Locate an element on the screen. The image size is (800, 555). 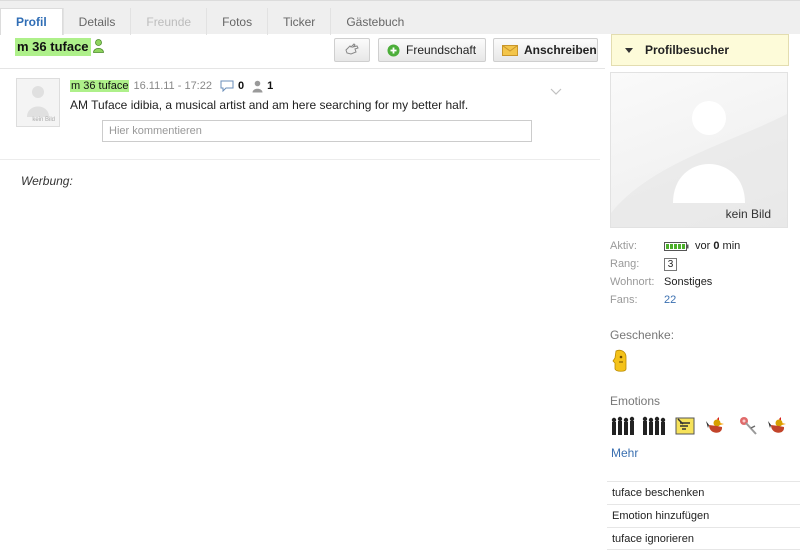
action-add-emotion: Emotion hinzufügen is located at coordinates (703, 515).